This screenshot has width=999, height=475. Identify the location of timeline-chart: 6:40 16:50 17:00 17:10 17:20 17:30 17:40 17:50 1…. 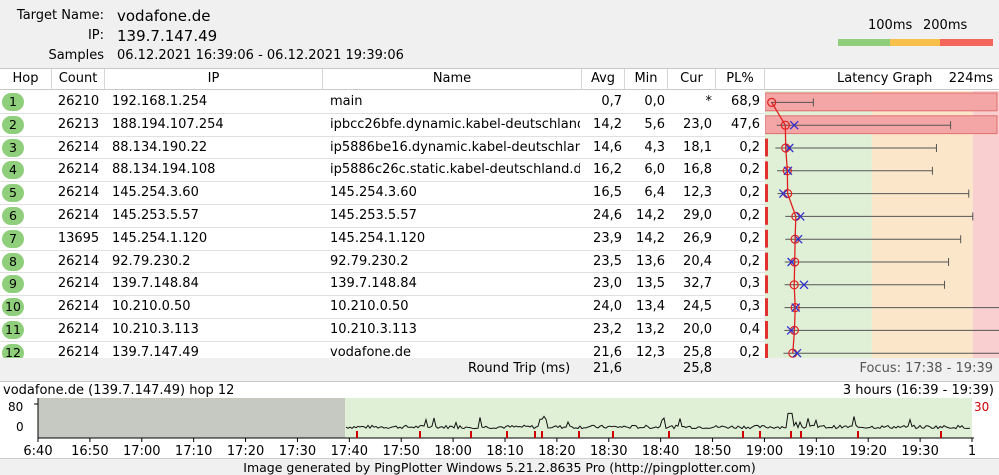
(499, 429).